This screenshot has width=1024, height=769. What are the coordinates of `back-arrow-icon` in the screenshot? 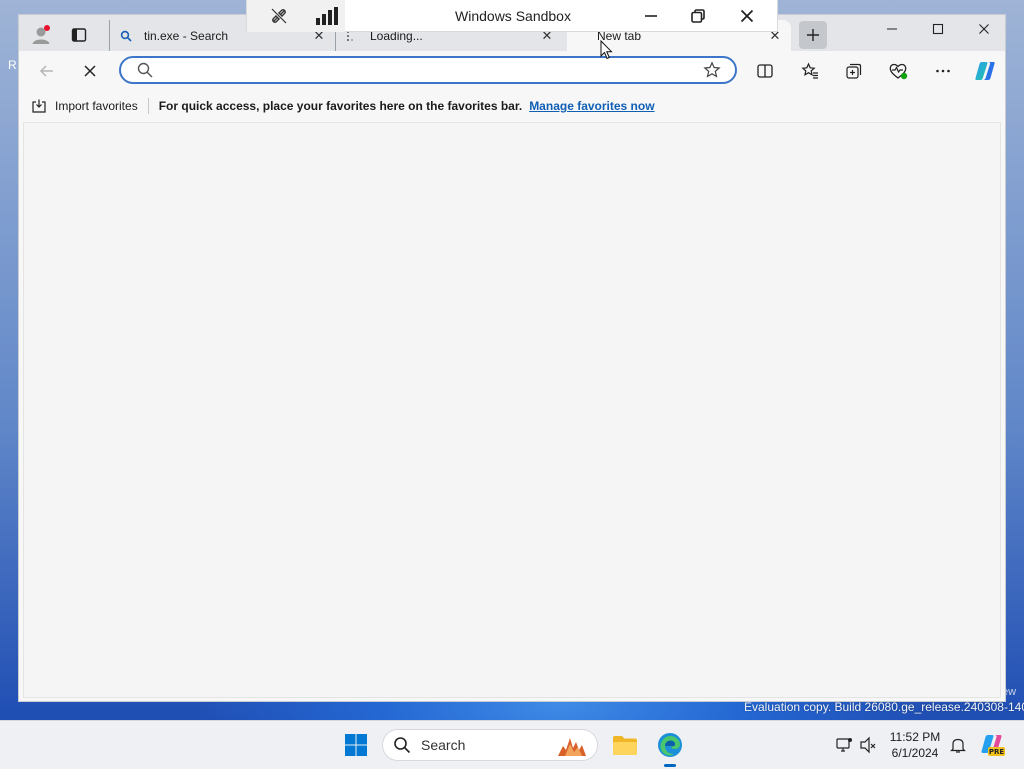 It's located at (46, 71).